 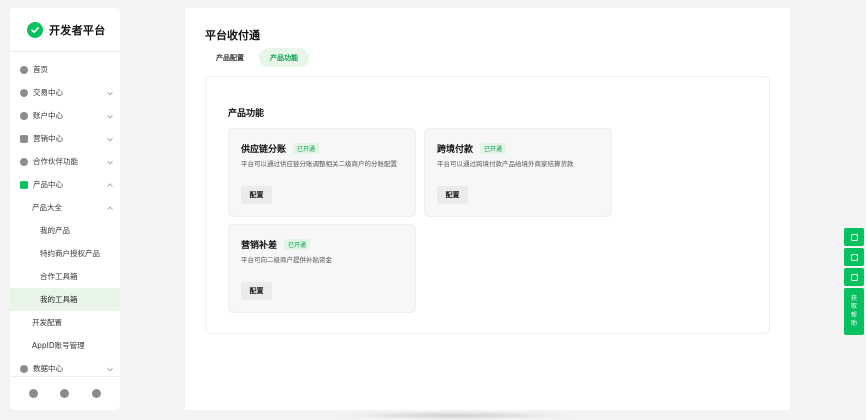 What do you see at coordinates (65, 69) in the screenshot?
I see `sidebar-item-home: 首页` at bounding box center [65, 69].